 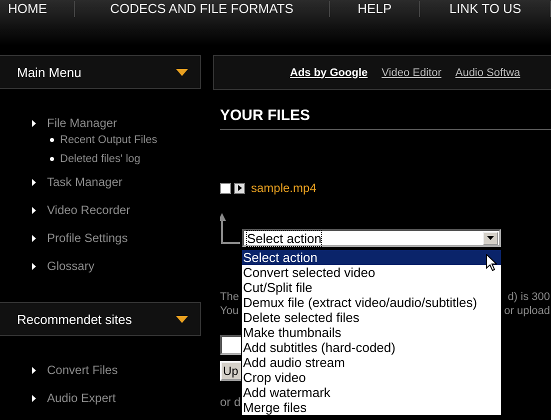 What do you see at coordinates (527, 312) in the screenshot?
I see `info-text: or upload` at bounding box center [527, 312].